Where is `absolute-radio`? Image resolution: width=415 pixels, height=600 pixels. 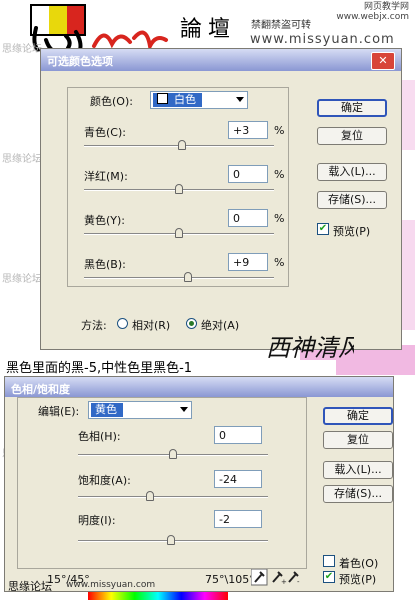 absolute-radio is located at coordinates (191, 323).